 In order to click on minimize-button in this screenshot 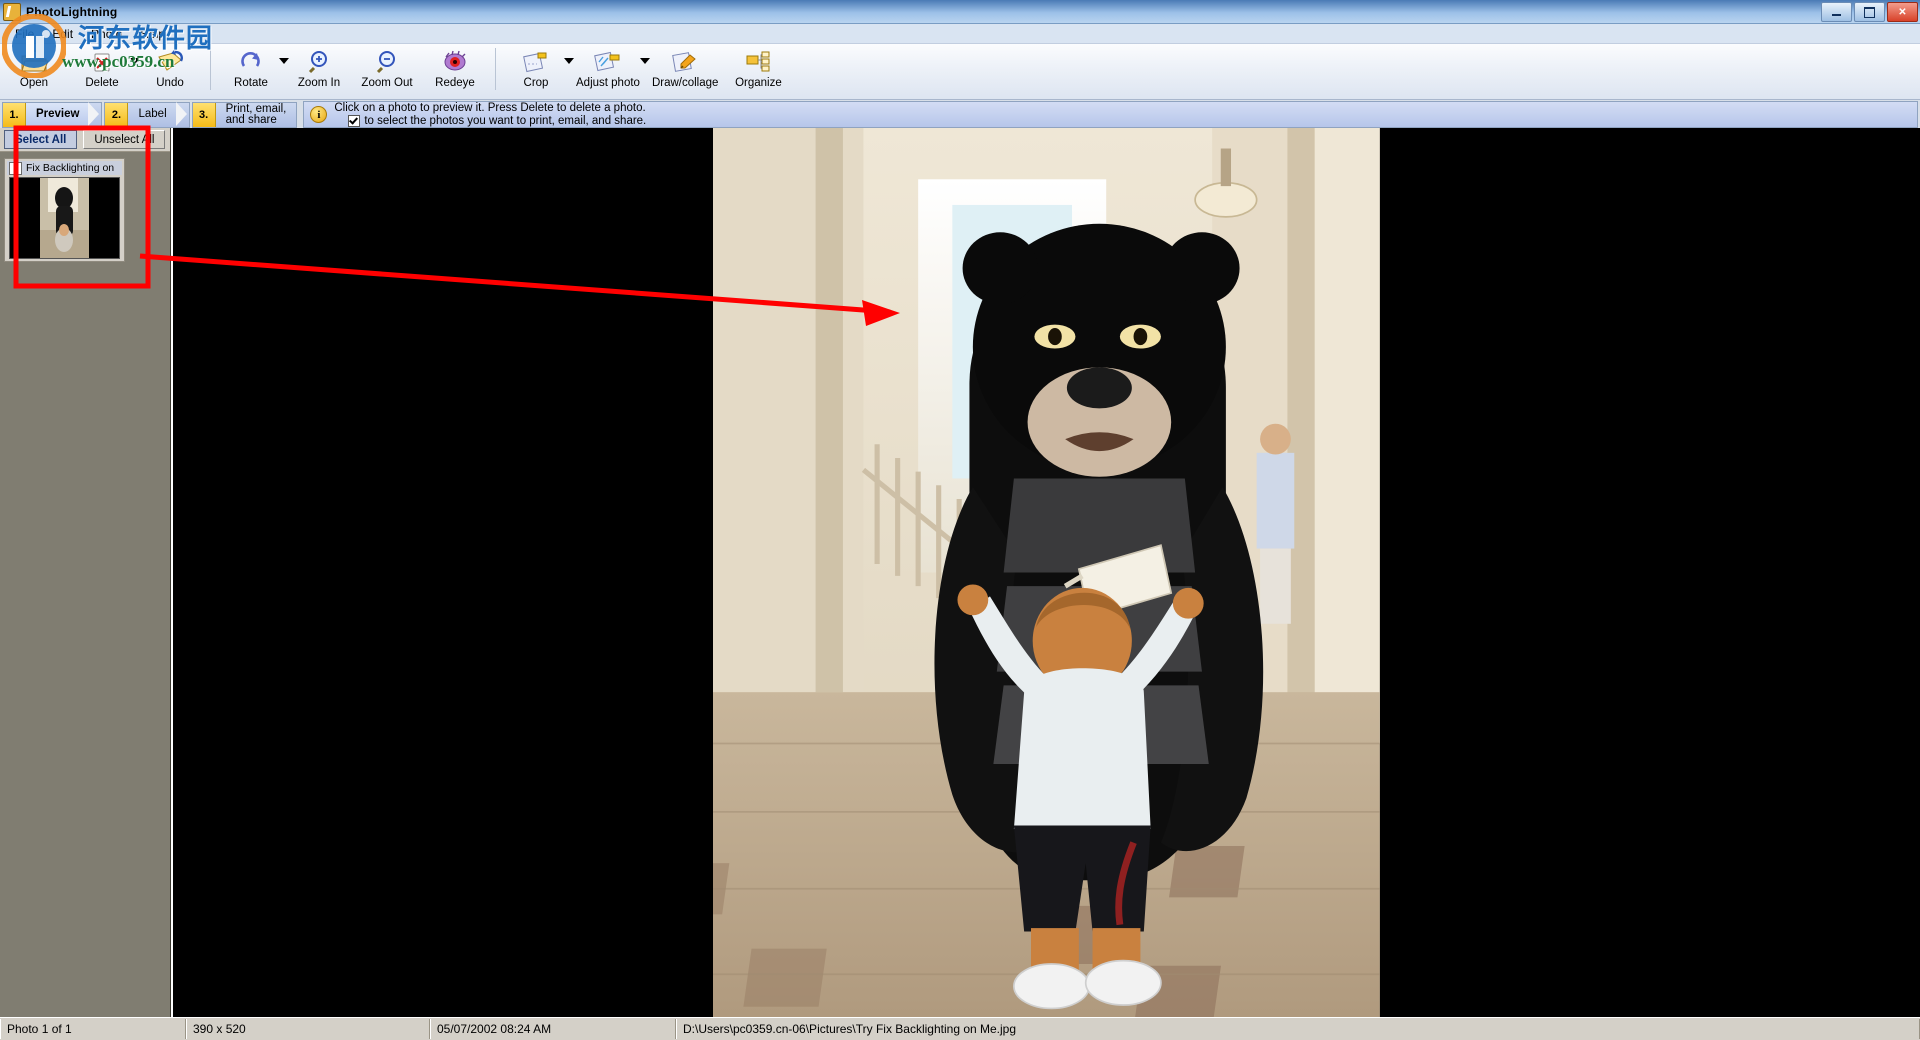, I will do `click(1836, 12)`.